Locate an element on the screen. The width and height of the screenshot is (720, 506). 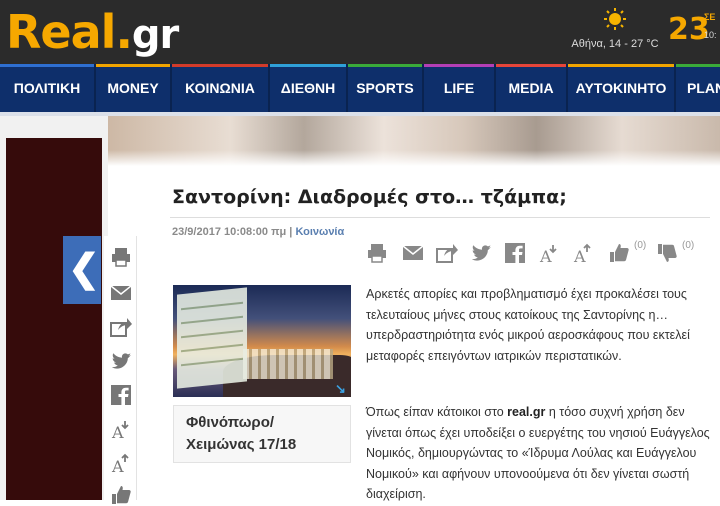
date-month: ΣΕ is located at coordinates (710, 17).